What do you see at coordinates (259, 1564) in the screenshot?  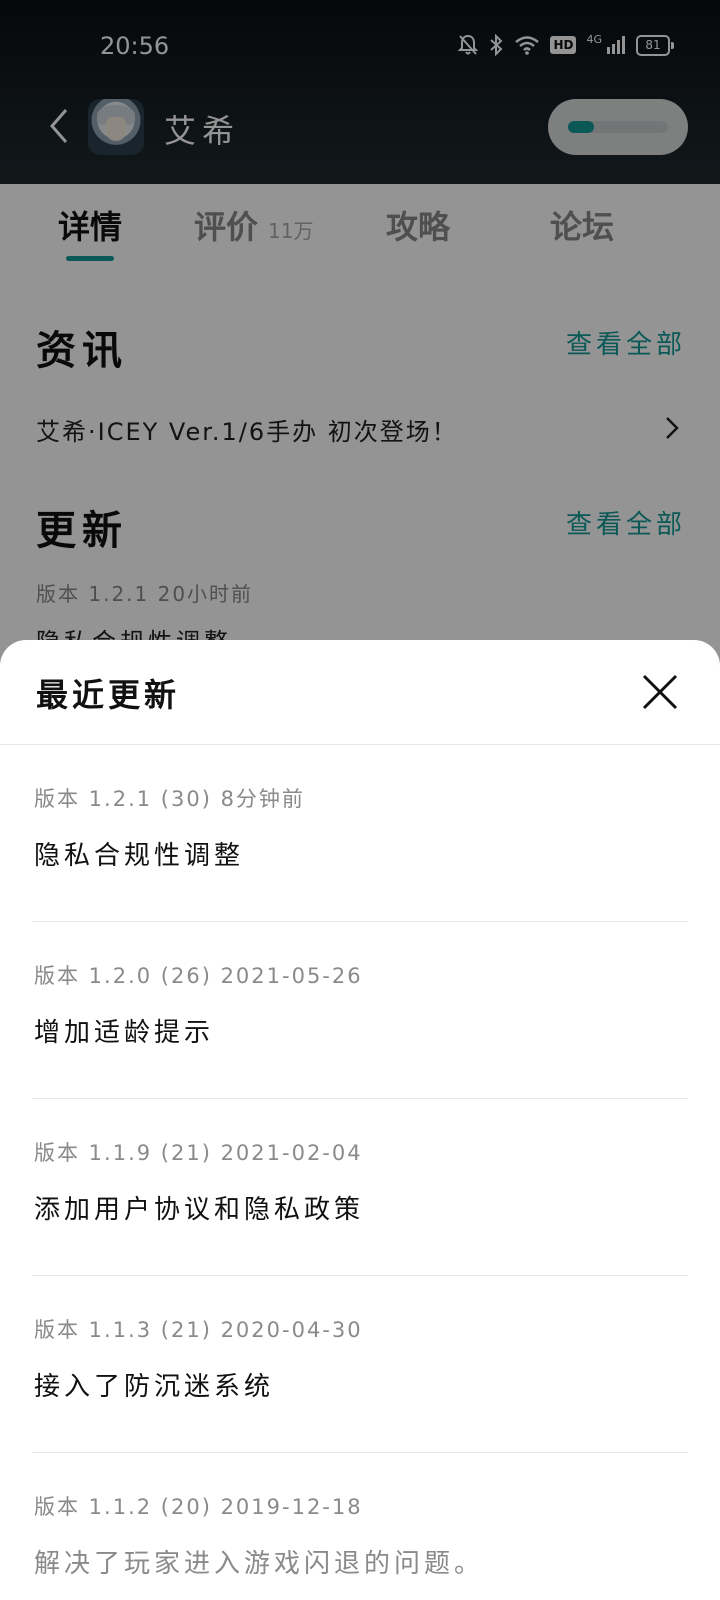 I see `update-entry-text: 解决了玩家进入游戏闪退的问题。` at bounding box center [259, 1564].